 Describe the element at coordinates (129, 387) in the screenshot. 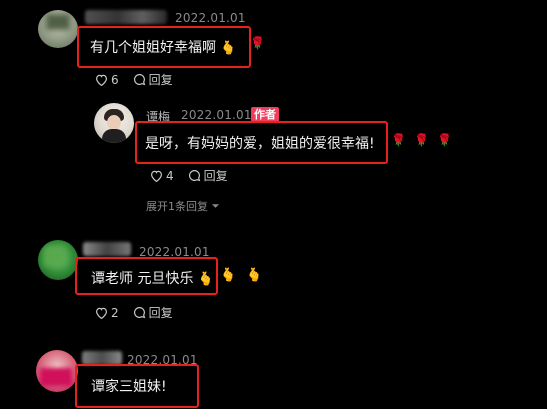

I see `comment-text: 谭家三姐妹!` at that location.